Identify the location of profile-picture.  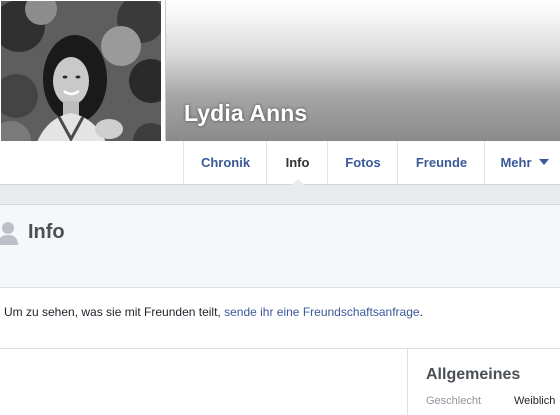
(81, 82).